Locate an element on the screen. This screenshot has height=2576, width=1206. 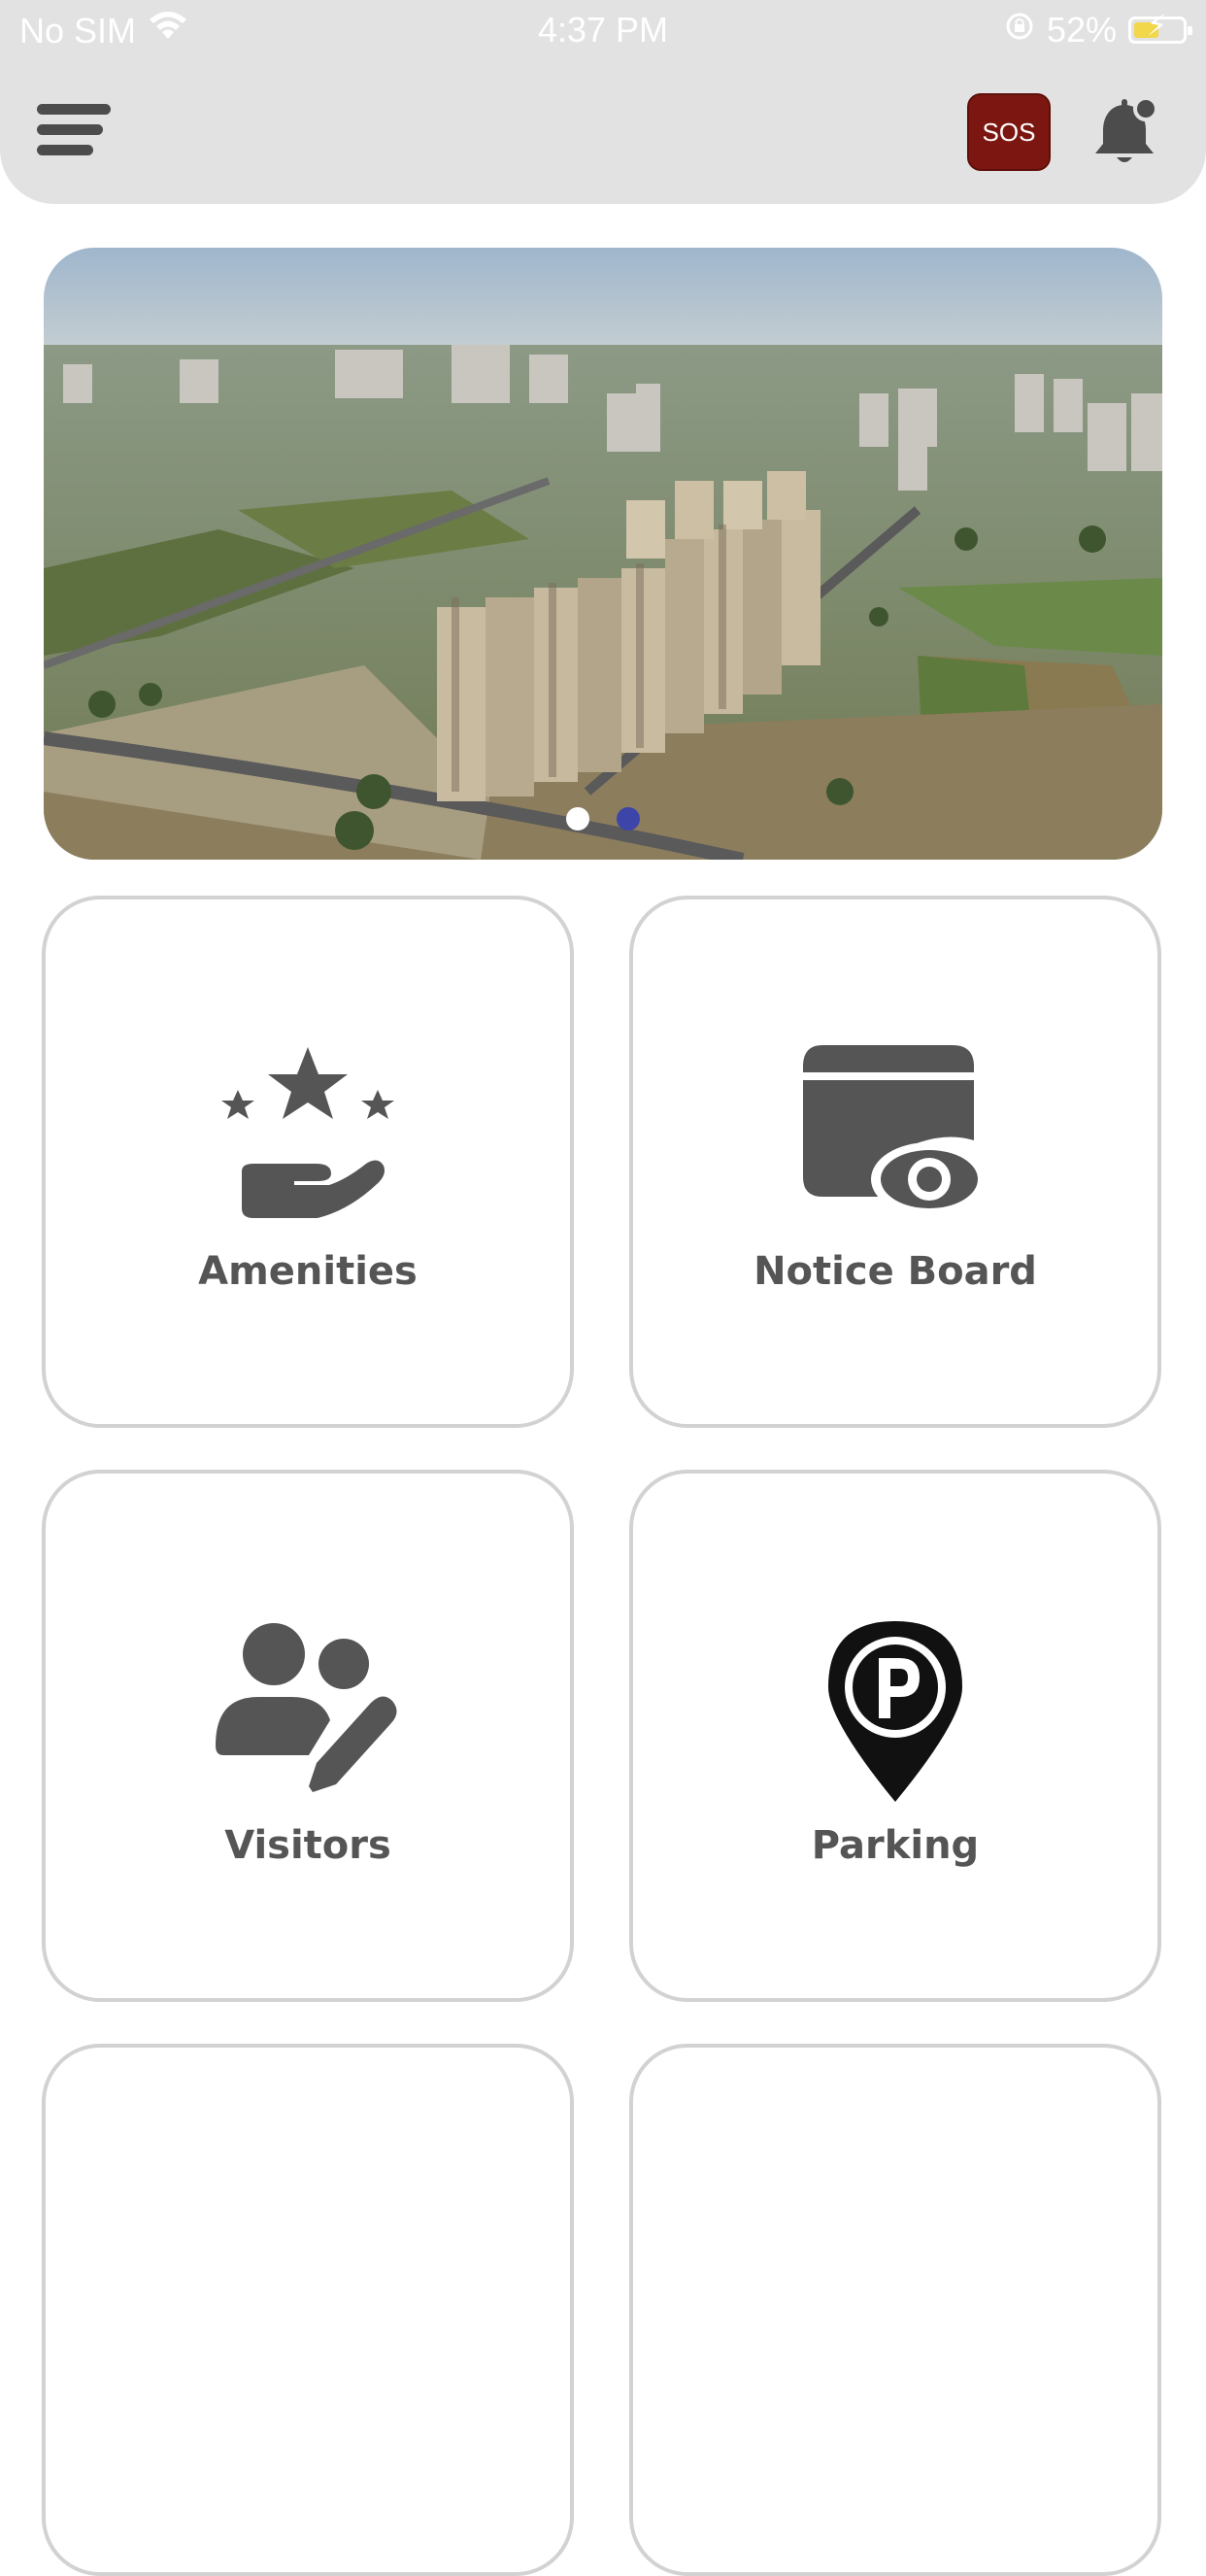
tile-label: Visitors is located at coordinates (308, 1845).